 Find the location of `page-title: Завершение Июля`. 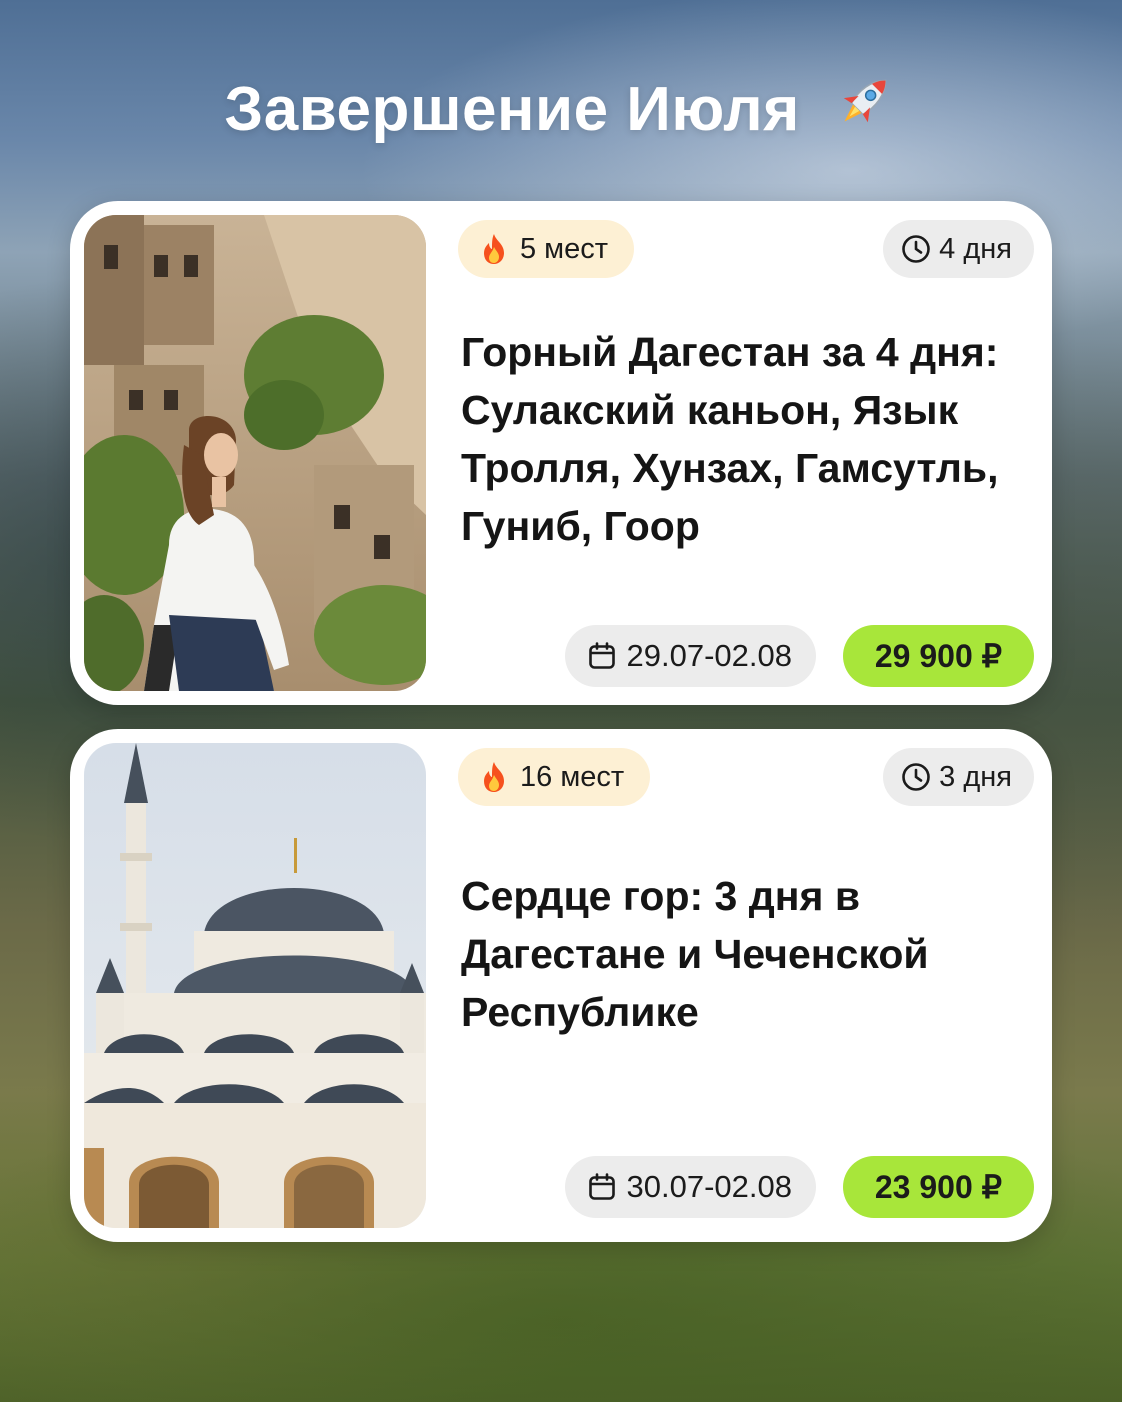

page-title: Завершение Июля is located at coordinates (561, 111).